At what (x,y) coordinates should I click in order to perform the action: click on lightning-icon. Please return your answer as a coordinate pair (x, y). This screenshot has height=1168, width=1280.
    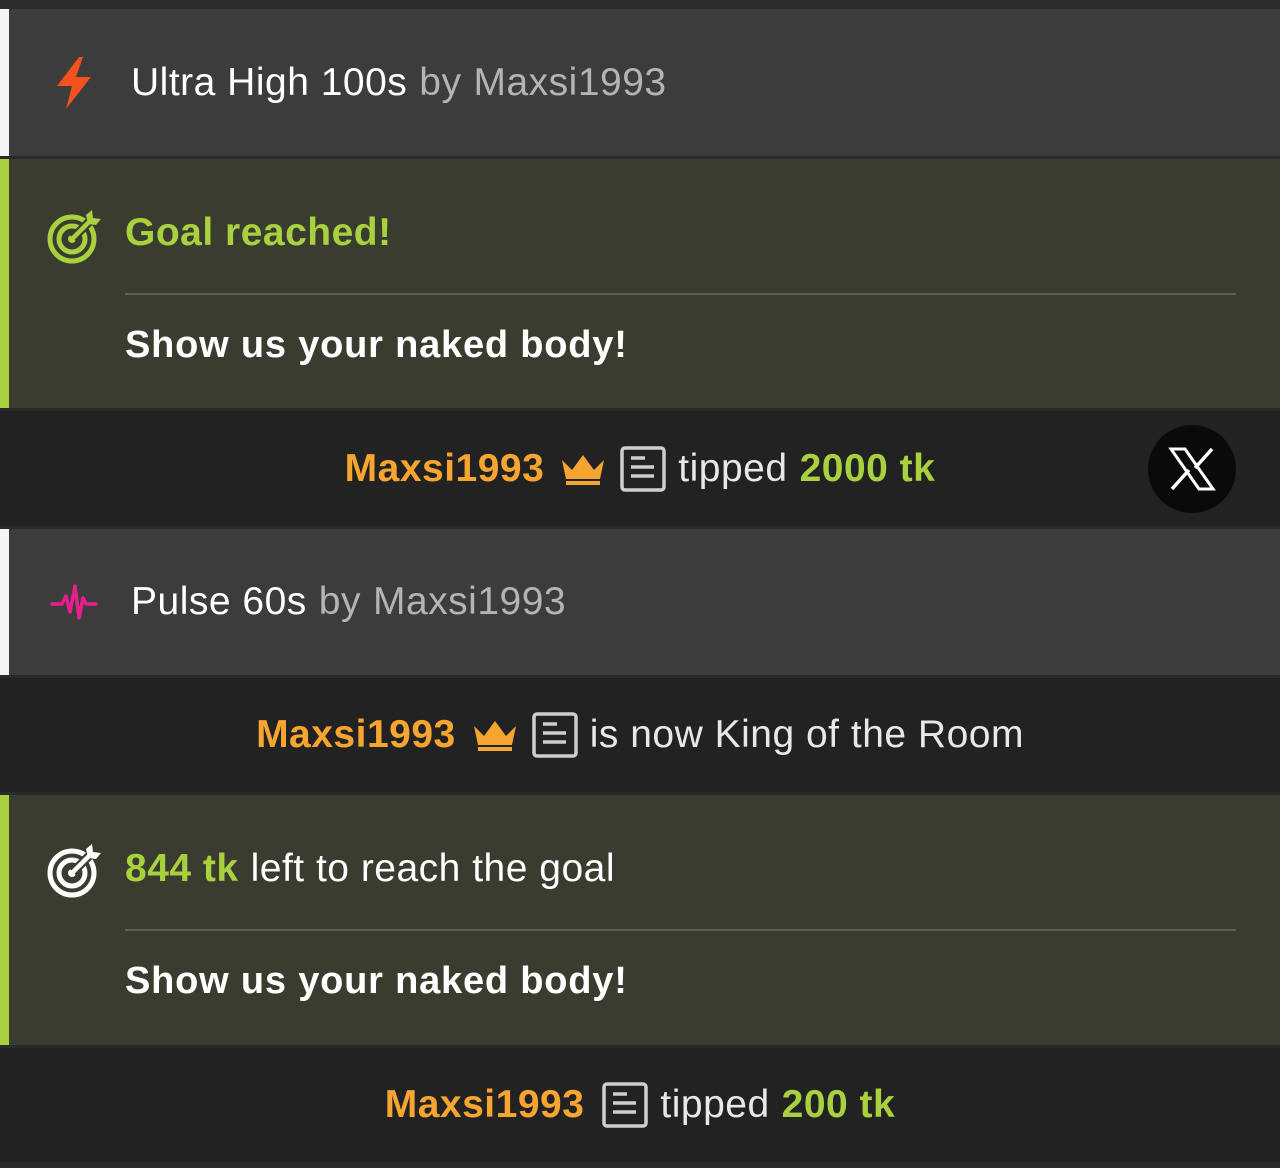
    Looking at the image, I should click on (74, 83).